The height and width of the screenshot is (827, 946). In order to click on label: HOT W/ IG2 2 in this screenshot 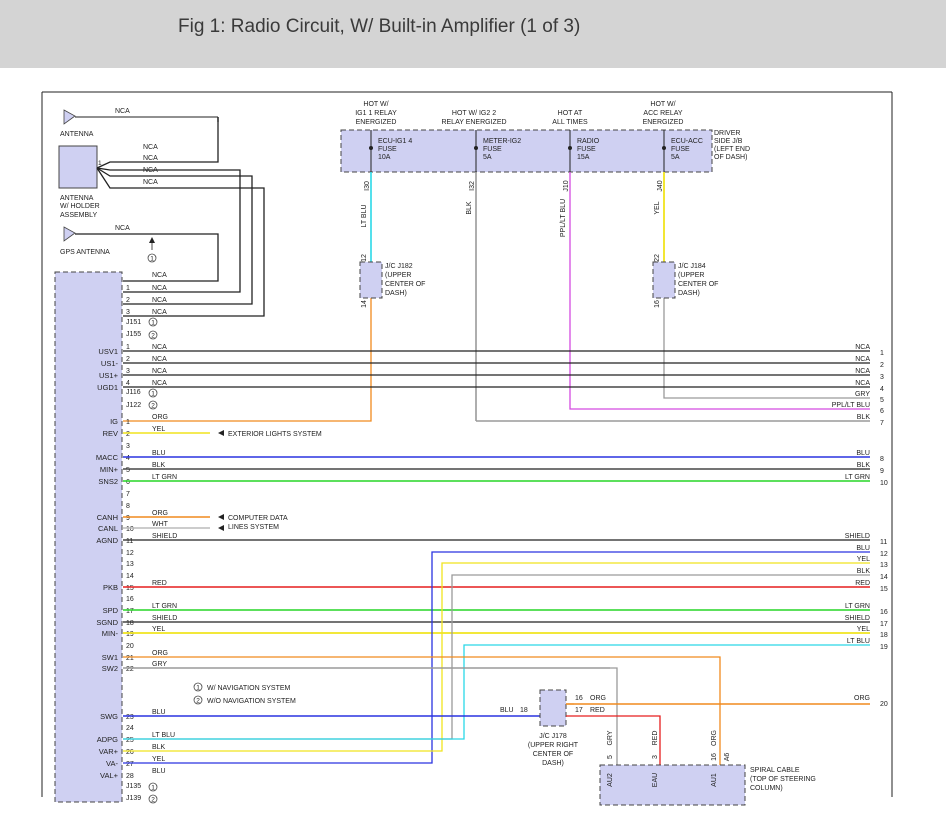, I will do `click(474, 113)`.